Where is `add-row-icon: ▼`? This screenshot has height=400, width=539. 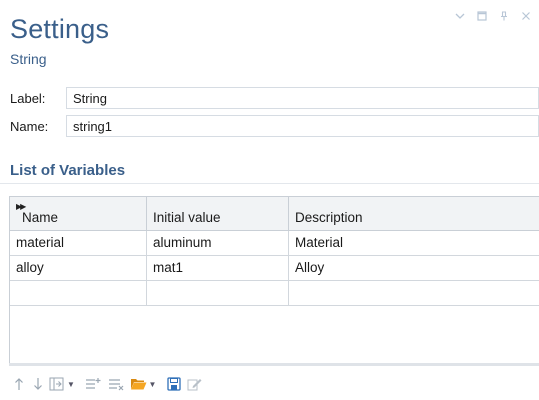 add-row-icon: ▼ is located at coordinates (62, 384).